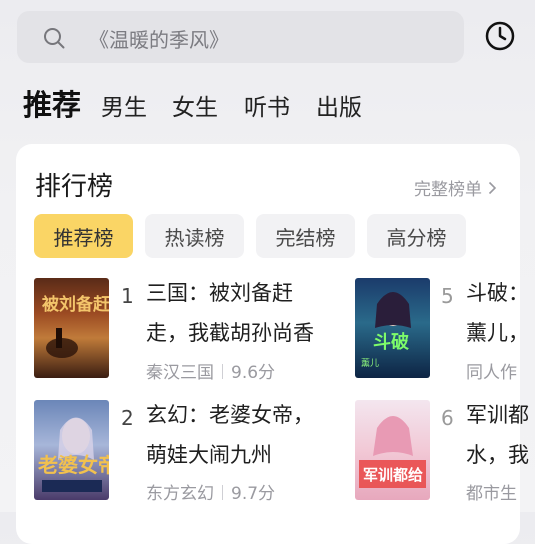 Image resolution: width=535 pixels, height=544 pixels. What do you see at coordinates (124, 105) in the screenshot?
I see `tab-male: 男生` at bounding box center [124, 105].